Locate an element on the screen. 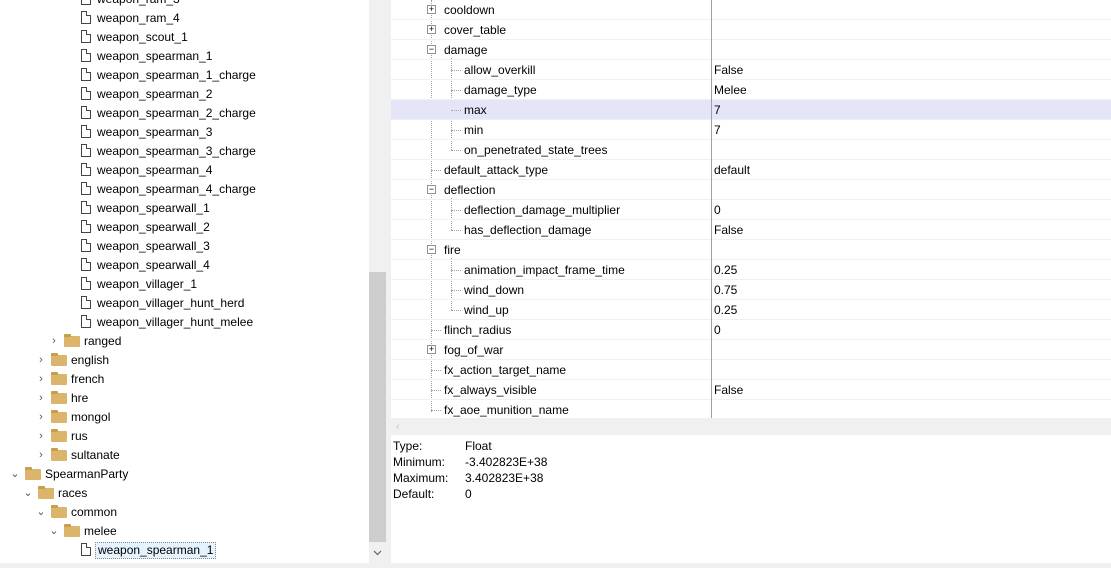 The width and height of the screenshot is (1111, 568). grid-row-wind-down: wind_down 0.75 is located at coordinates (751, 290).